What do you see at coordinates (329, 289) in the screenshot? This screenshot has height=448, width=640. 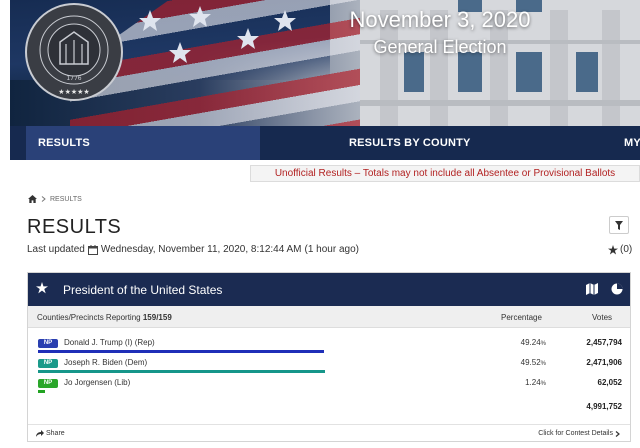 I see `contest-header: President of the United States` at bounding box center [329, 289].